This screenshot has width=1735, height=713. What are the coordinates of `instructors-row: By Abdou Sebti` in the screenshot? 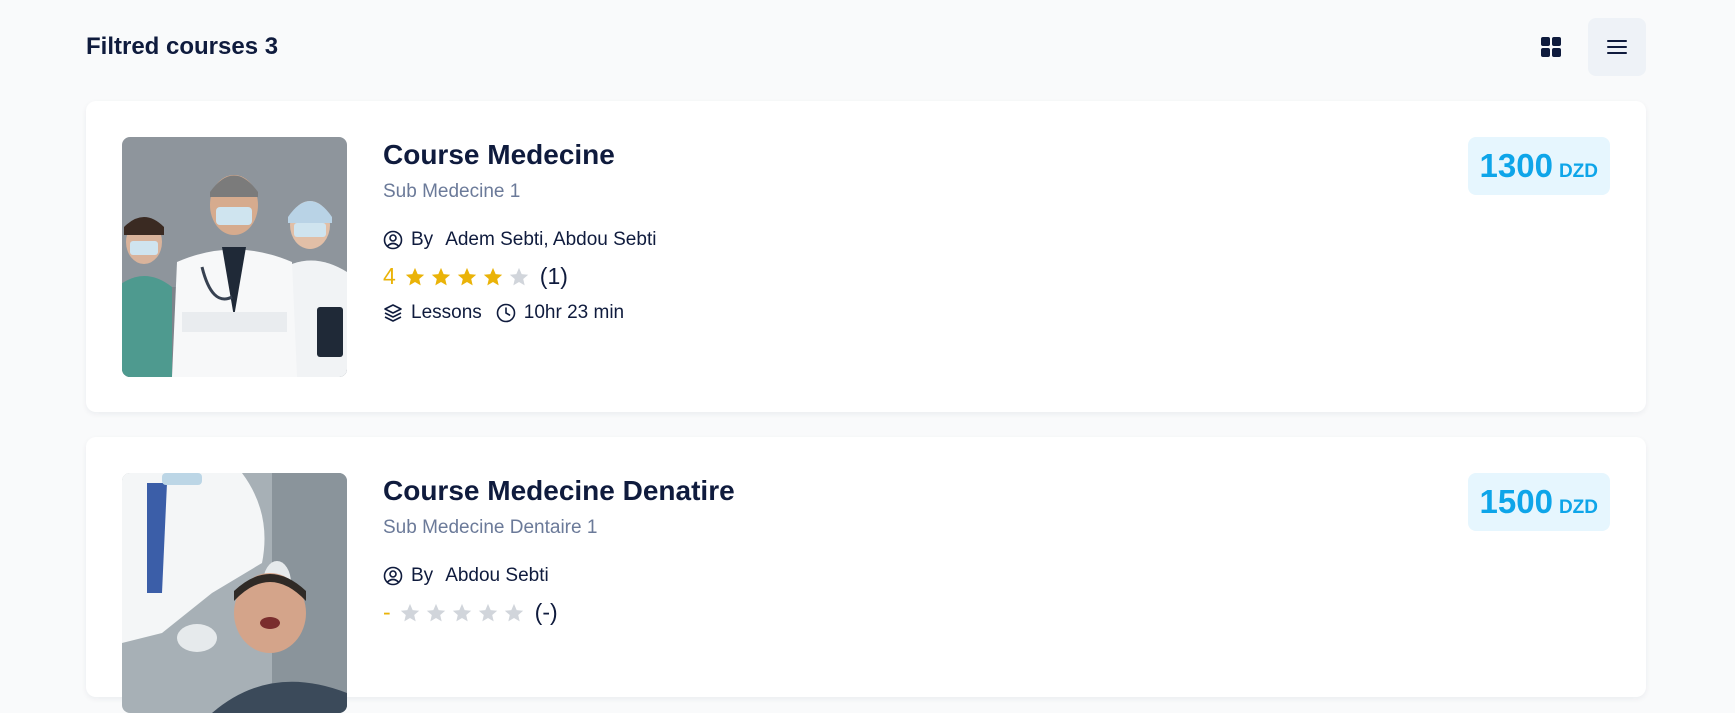 It's located at (559, 576).